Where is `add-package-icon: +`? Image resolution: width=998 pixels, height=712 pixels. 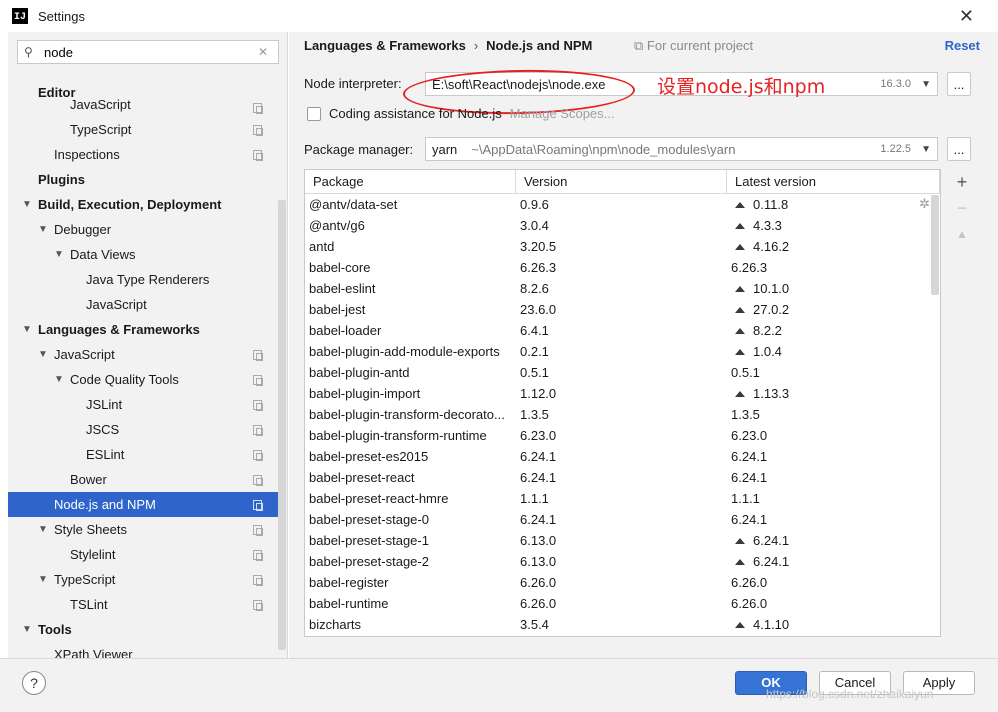
add-package-icon: + is located at coordinates (962, 182).